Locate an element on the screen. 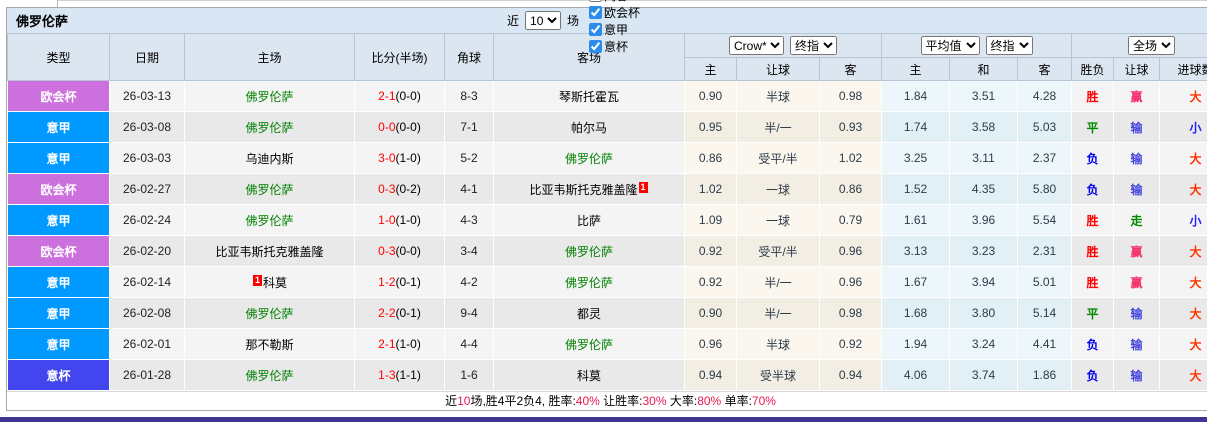 This screenshot has width=1207, height=426. league-badge: 意甲 is located at coordinates (58, 344).